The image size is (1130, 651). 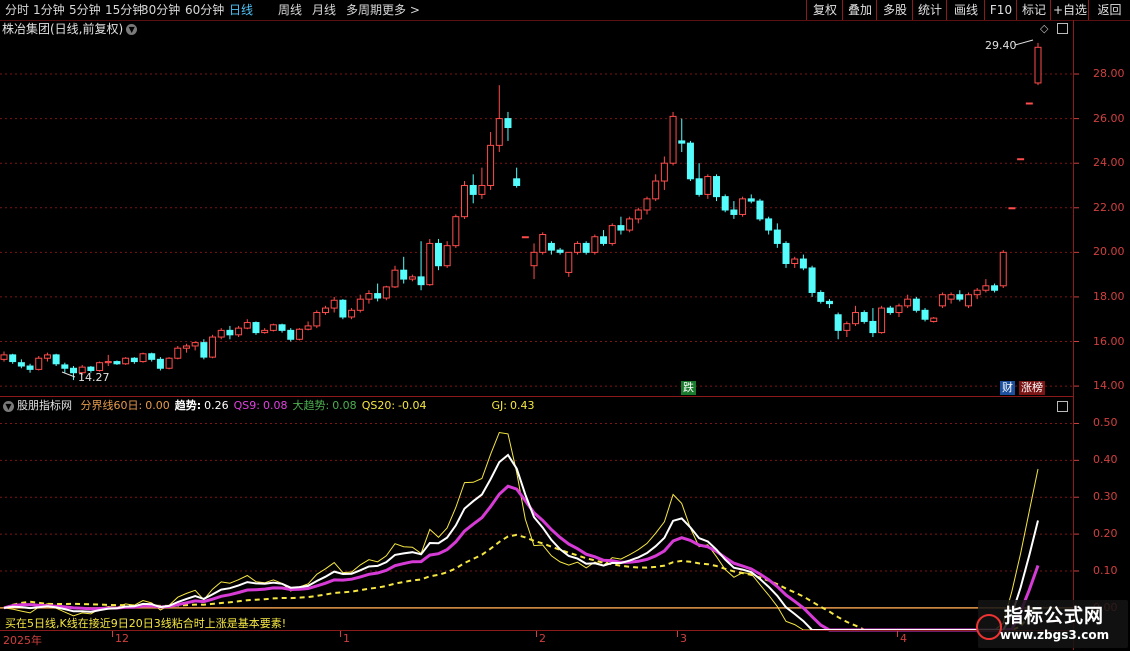 I want to click on price-axis-label: 28.00, so click(x=1109, y=74).